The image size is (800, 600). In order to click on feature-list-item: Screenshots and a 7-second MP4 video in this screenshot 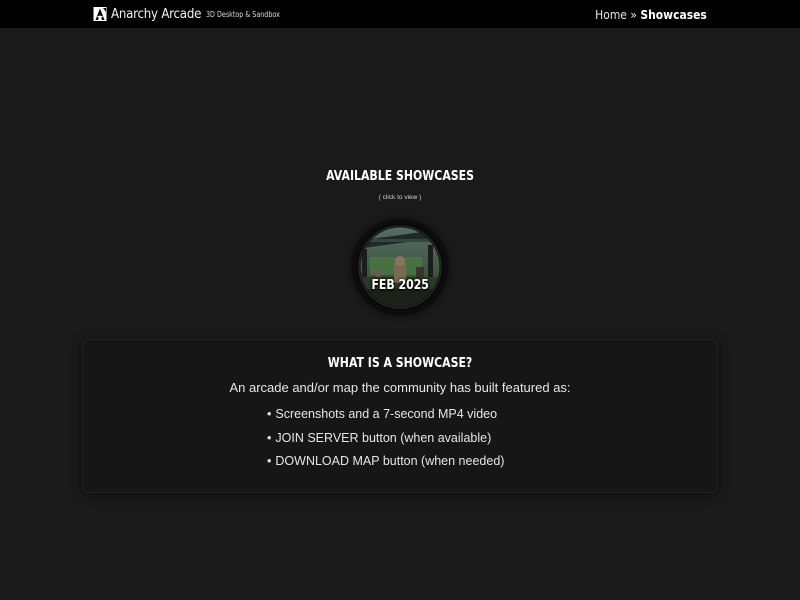, I will do `click(385, 418)`.